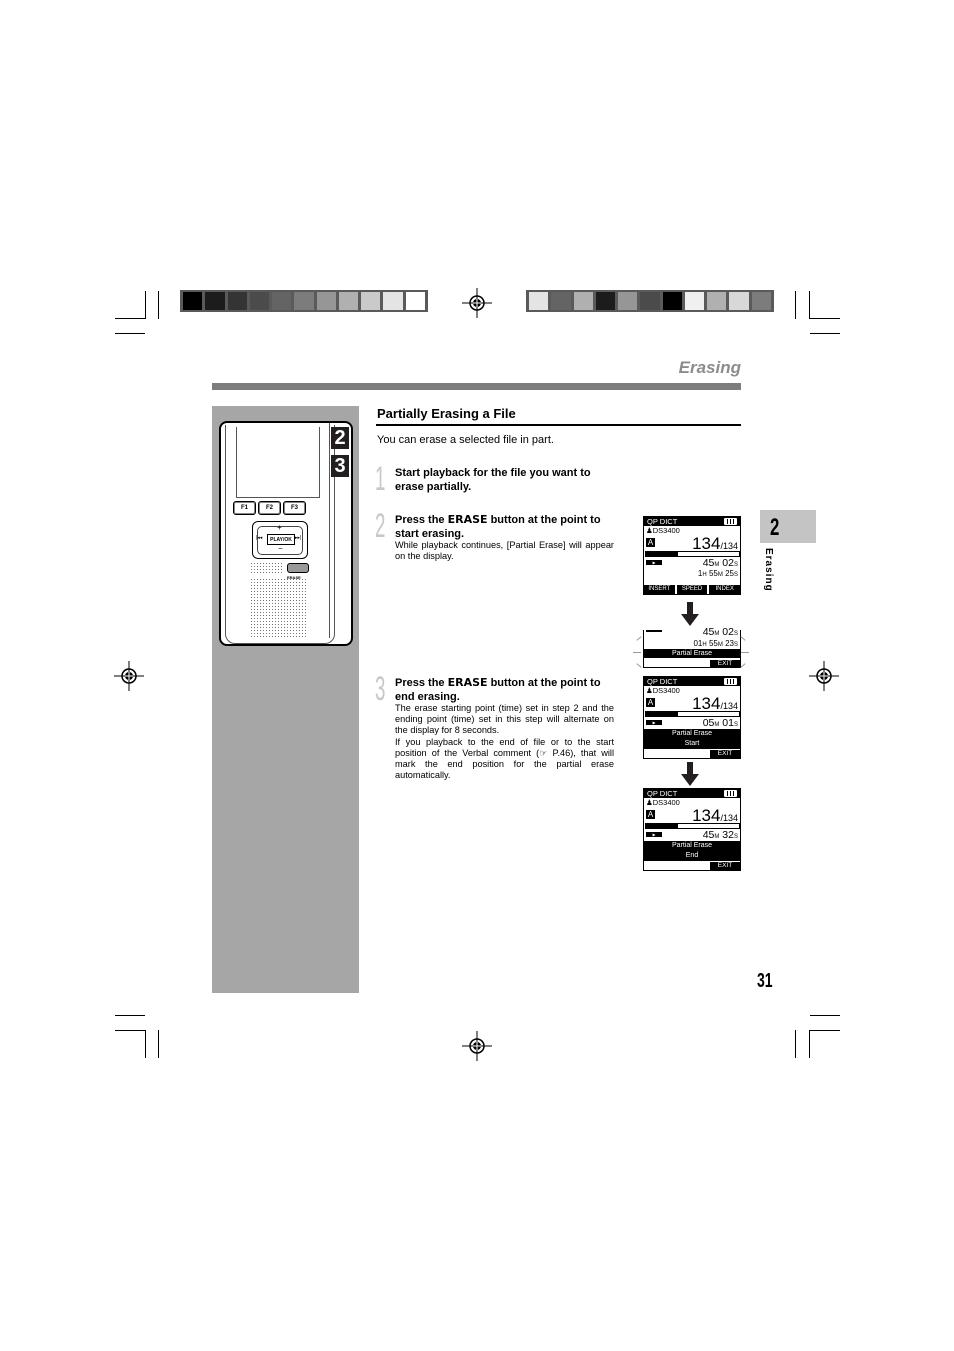 This screenshot has width=954, height=1351. What do you see at coordinates (465, 440) in the screenshot?
I see `intro-text: You can erase a selected file in part.` at bounding box center [465, 440].